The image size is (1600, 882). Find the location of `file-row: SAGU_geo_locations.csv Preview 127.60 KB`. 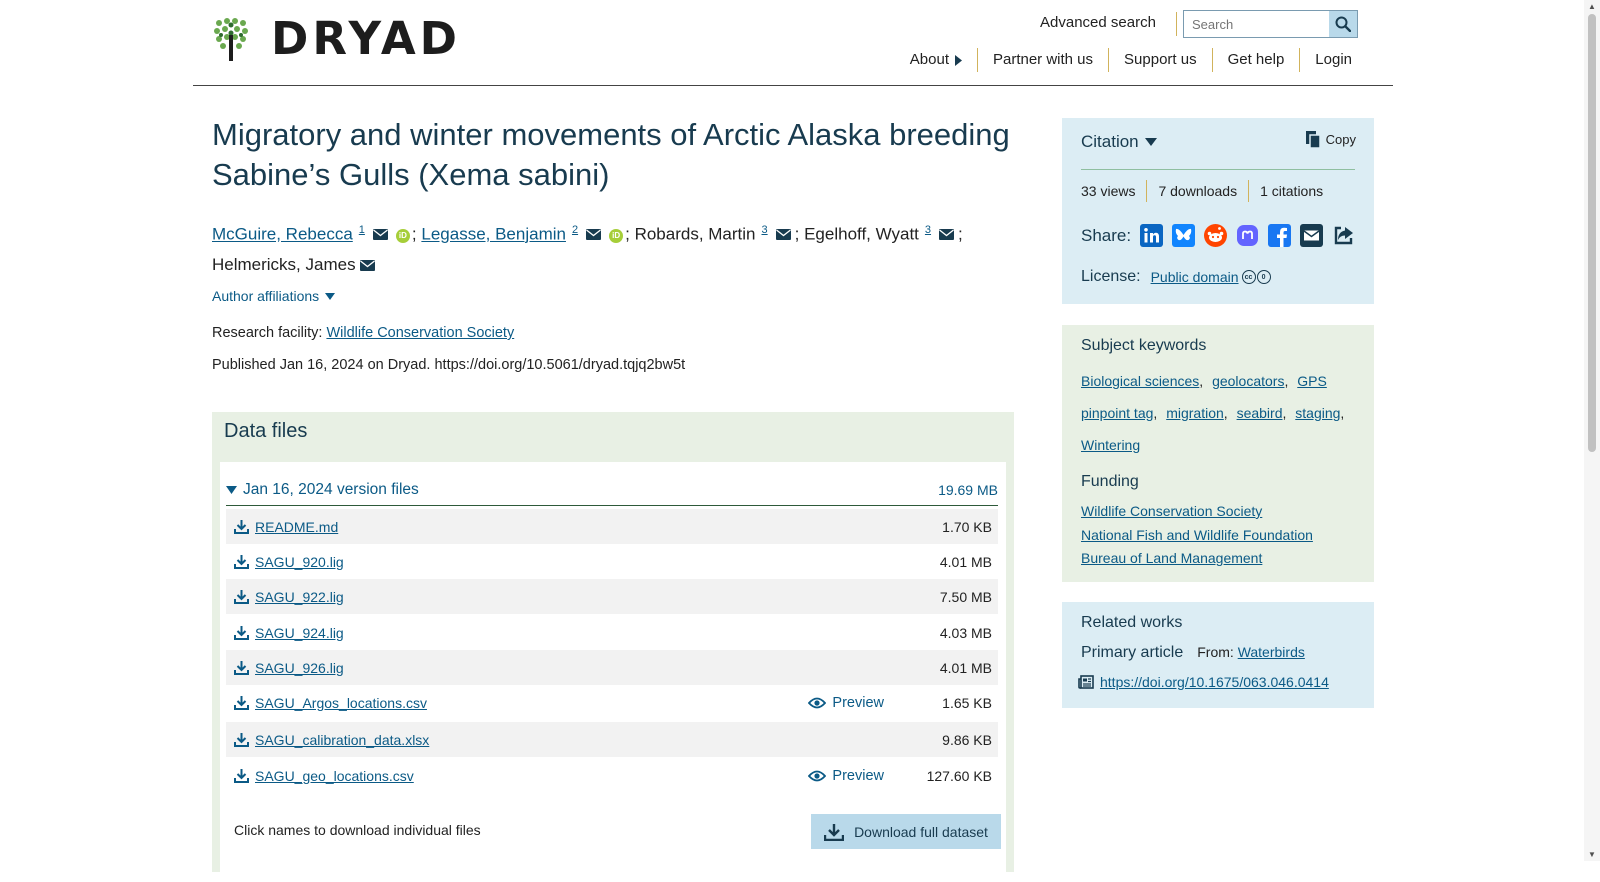

file-row: SAGU_geo_locations.csv Preview 127.60 KB is located at coordinates (612, 775).